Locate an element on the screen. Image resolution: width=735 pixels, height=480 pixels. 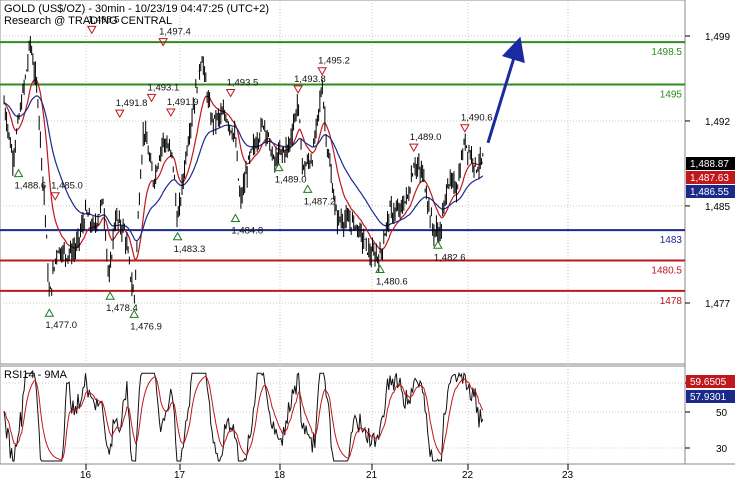
rsi-value-label: 57.9301 is located at coordinates (708, 397).